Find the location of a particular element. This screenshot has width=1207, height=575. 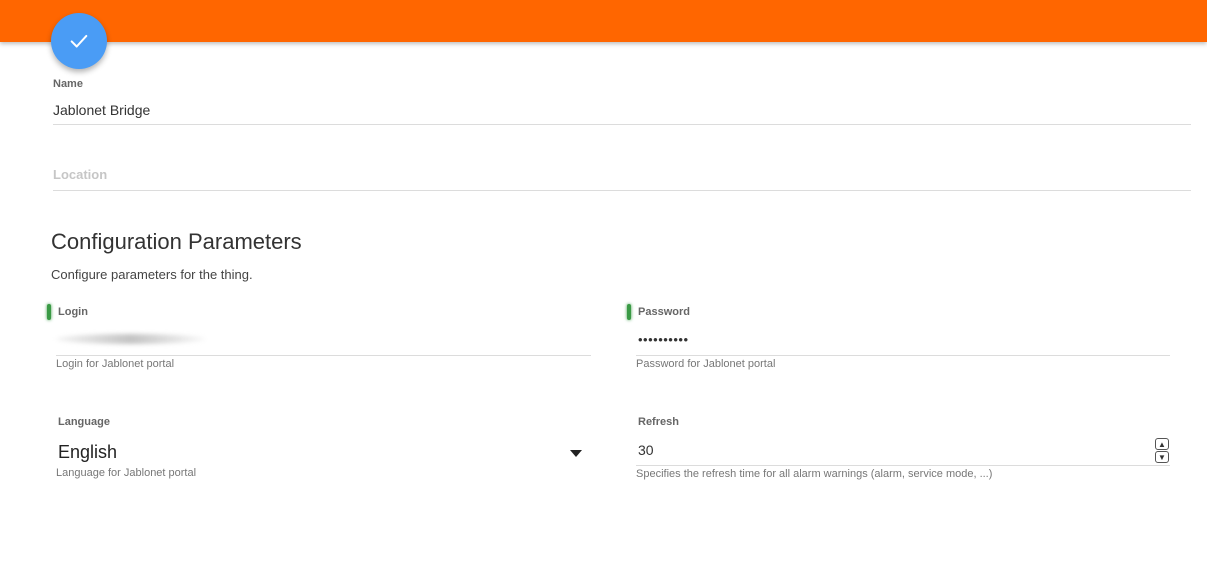

password-underline is located at coordinates (903, 355).